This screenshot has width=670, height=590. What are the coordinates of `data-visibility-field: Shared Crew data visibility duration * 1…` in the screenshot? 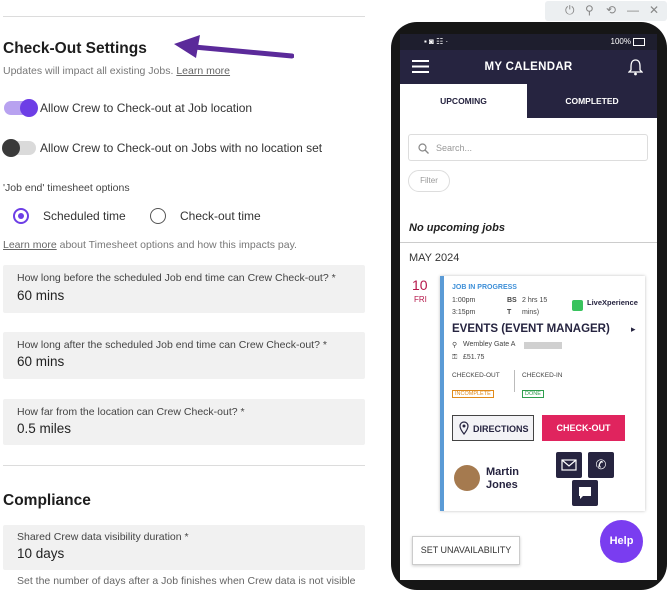 It's located at (184, 547).